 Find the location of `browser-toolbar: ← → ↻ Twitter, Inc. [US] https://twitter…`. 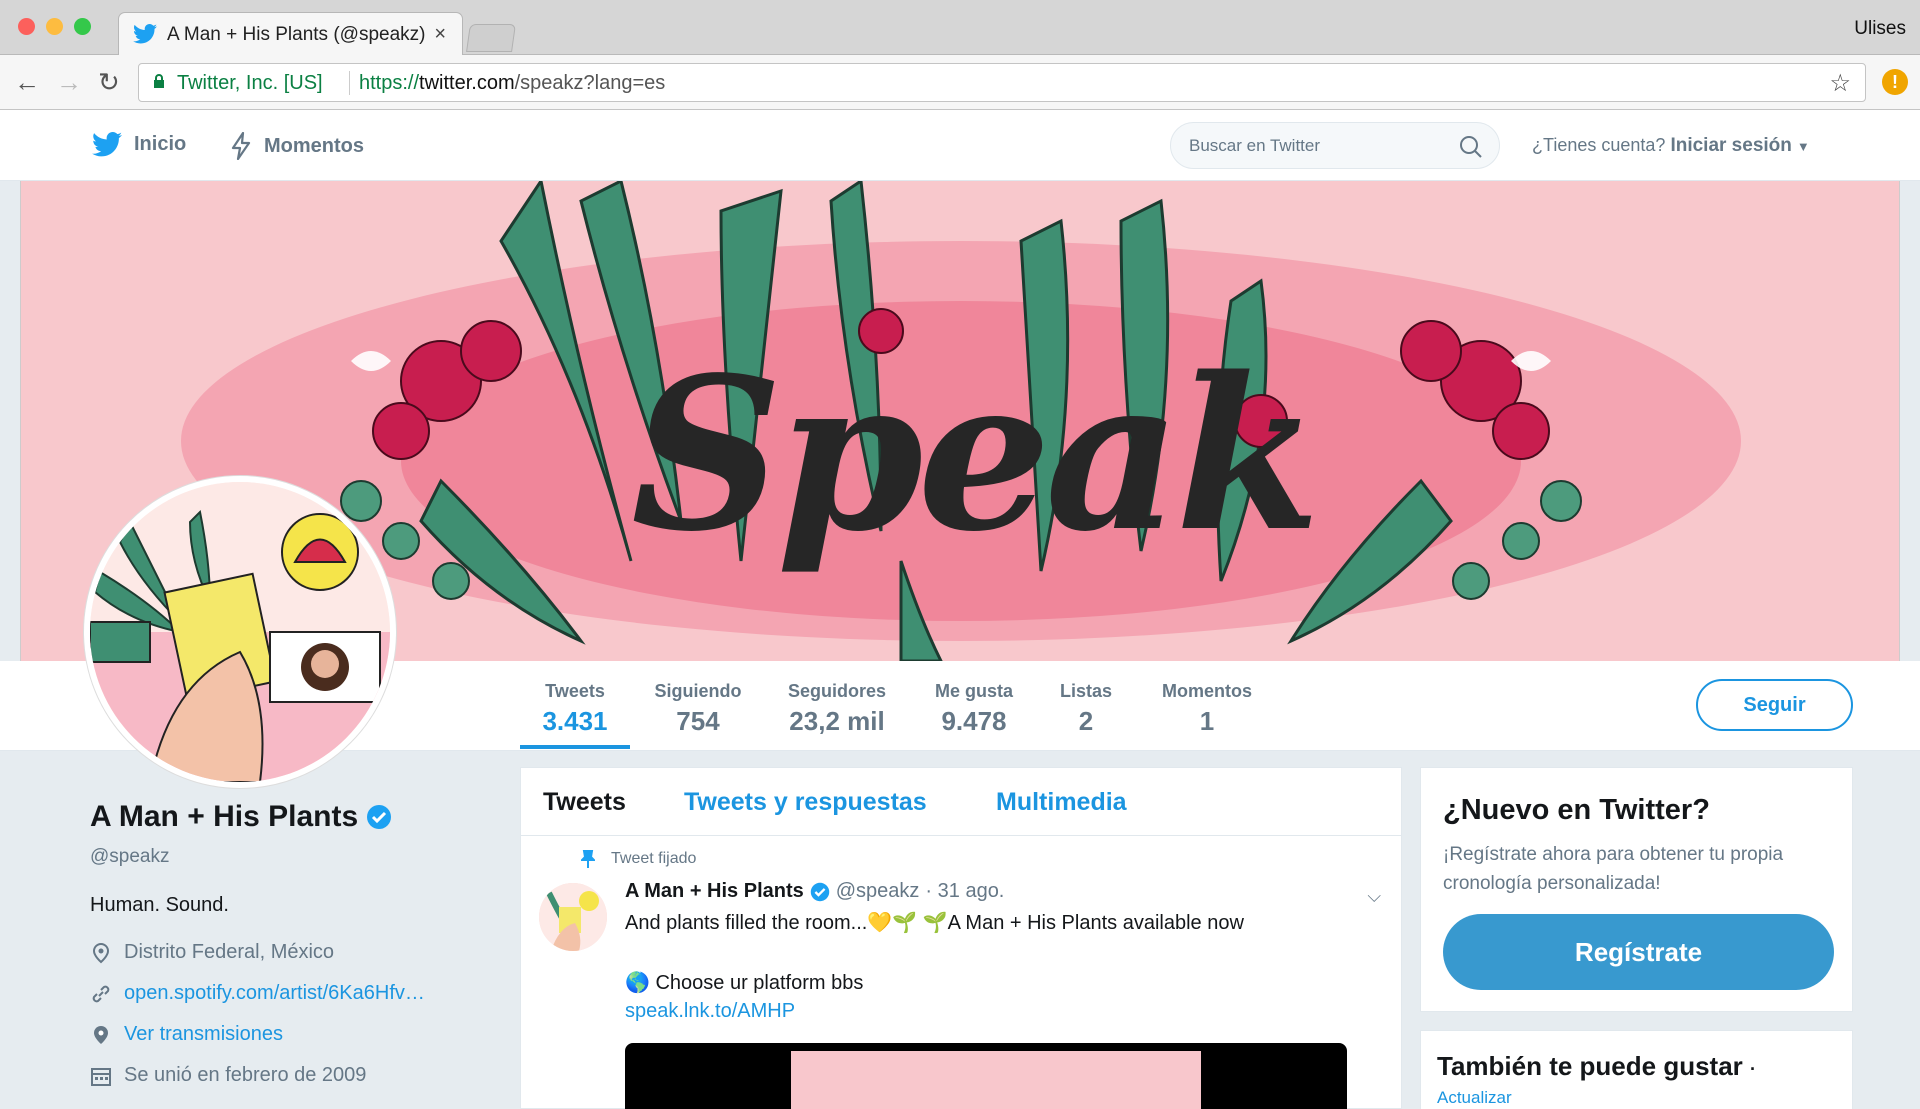

browser-toolbar: ← → ↻ Twitter, Inc. [US] https://twitter… is located at coordinates (960, 82).